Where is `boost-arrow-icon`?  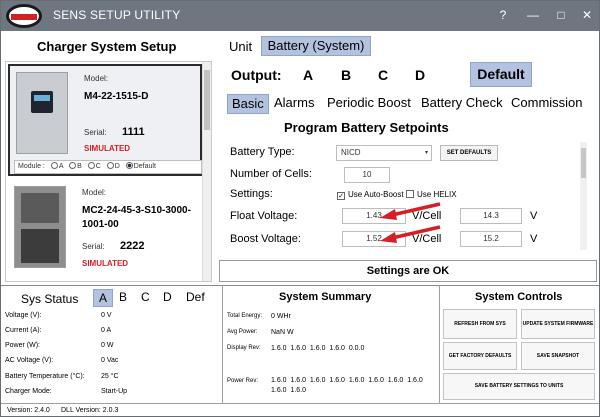 boost-arrow-icon is located at coordinates (410, 234).